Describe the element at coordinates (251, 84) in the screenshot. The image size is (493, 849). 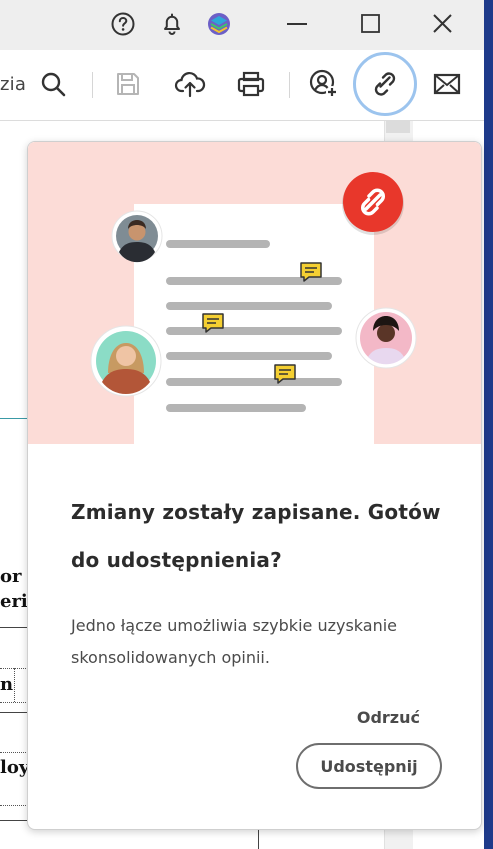
I see `print-icon` at that location.